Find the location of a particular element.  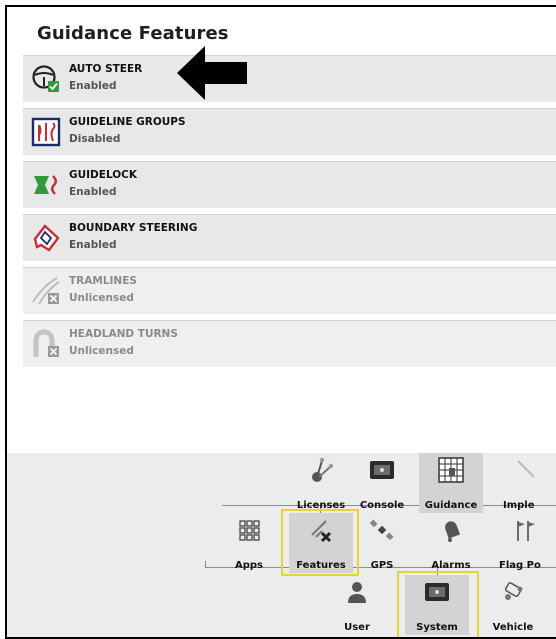

feature-row-tramlines: TRAMLINES Unlicensed is located at coordinates (289, 290).